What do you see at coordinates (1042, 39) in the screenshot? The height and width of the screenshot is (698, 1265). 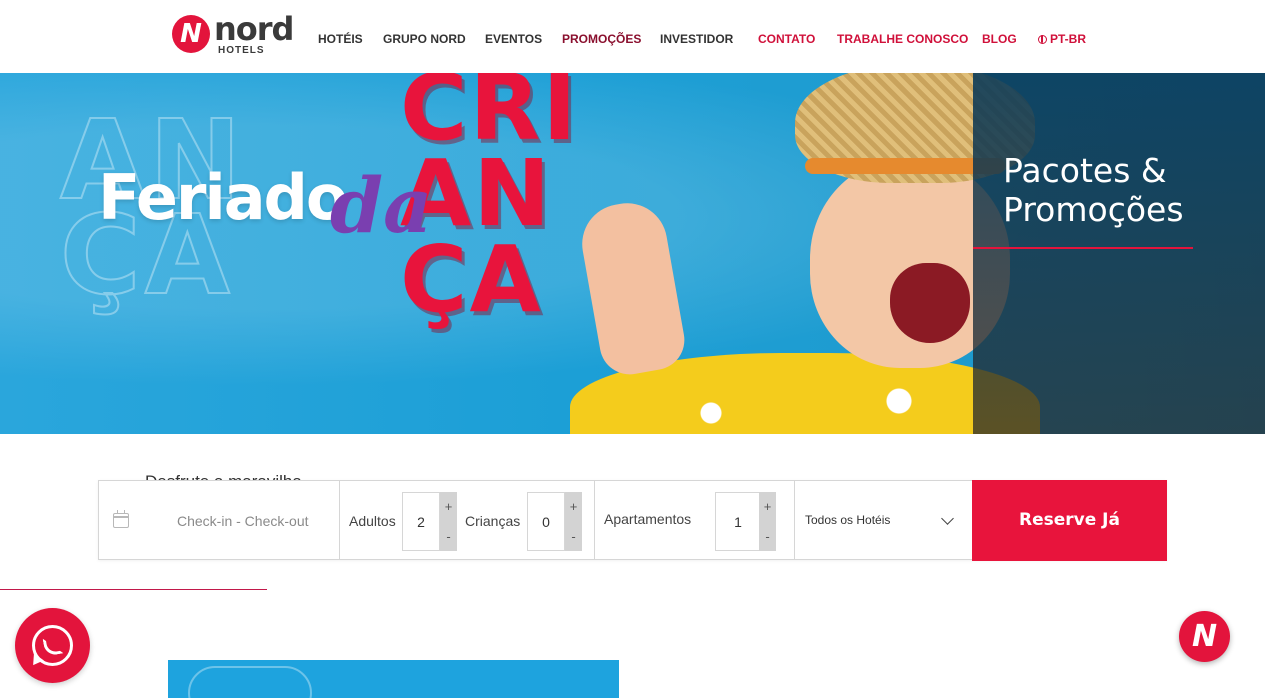 I see `globe-icon` at bounding box center [1042, 39].